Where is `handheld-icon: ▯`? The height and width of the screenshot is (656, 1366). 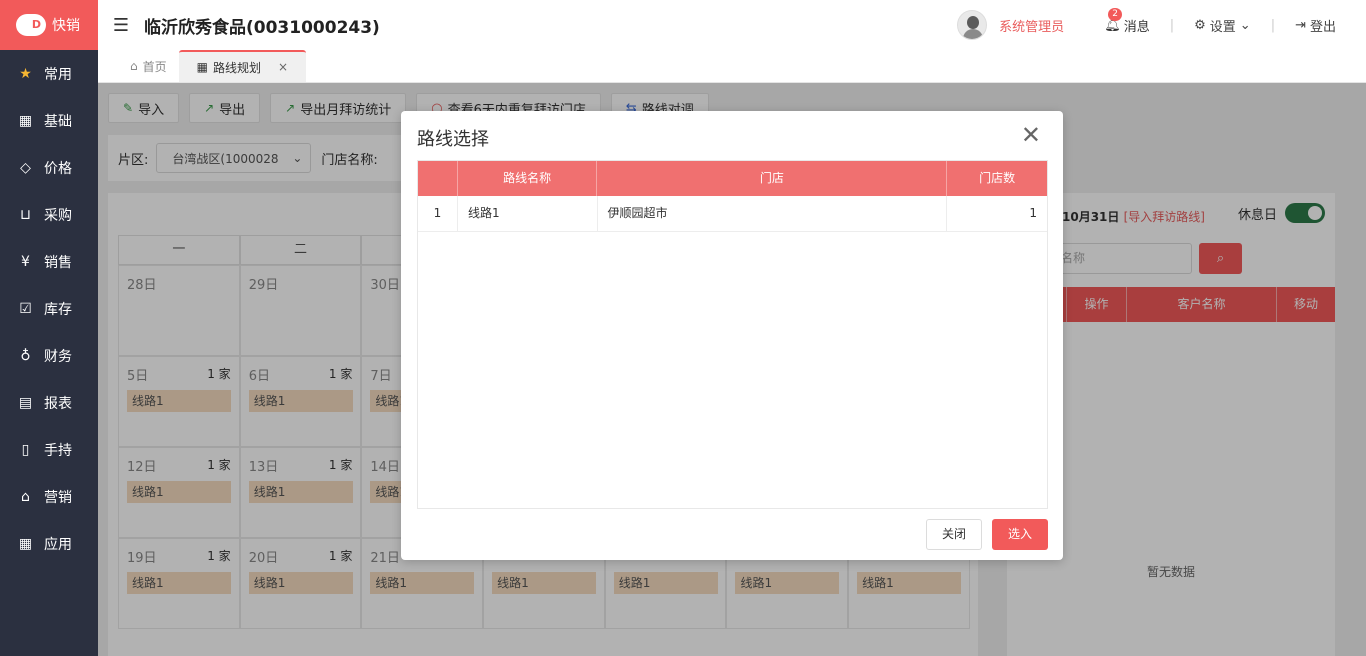 handheld-icon: ▯ is located at coordinates (25, 449).